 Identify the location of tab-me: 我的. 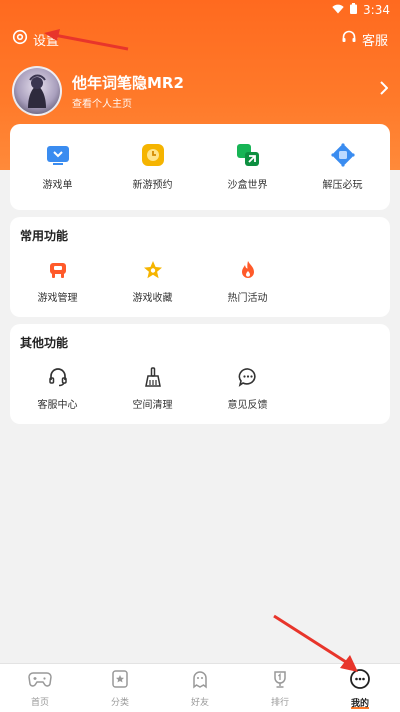
(360, 688).